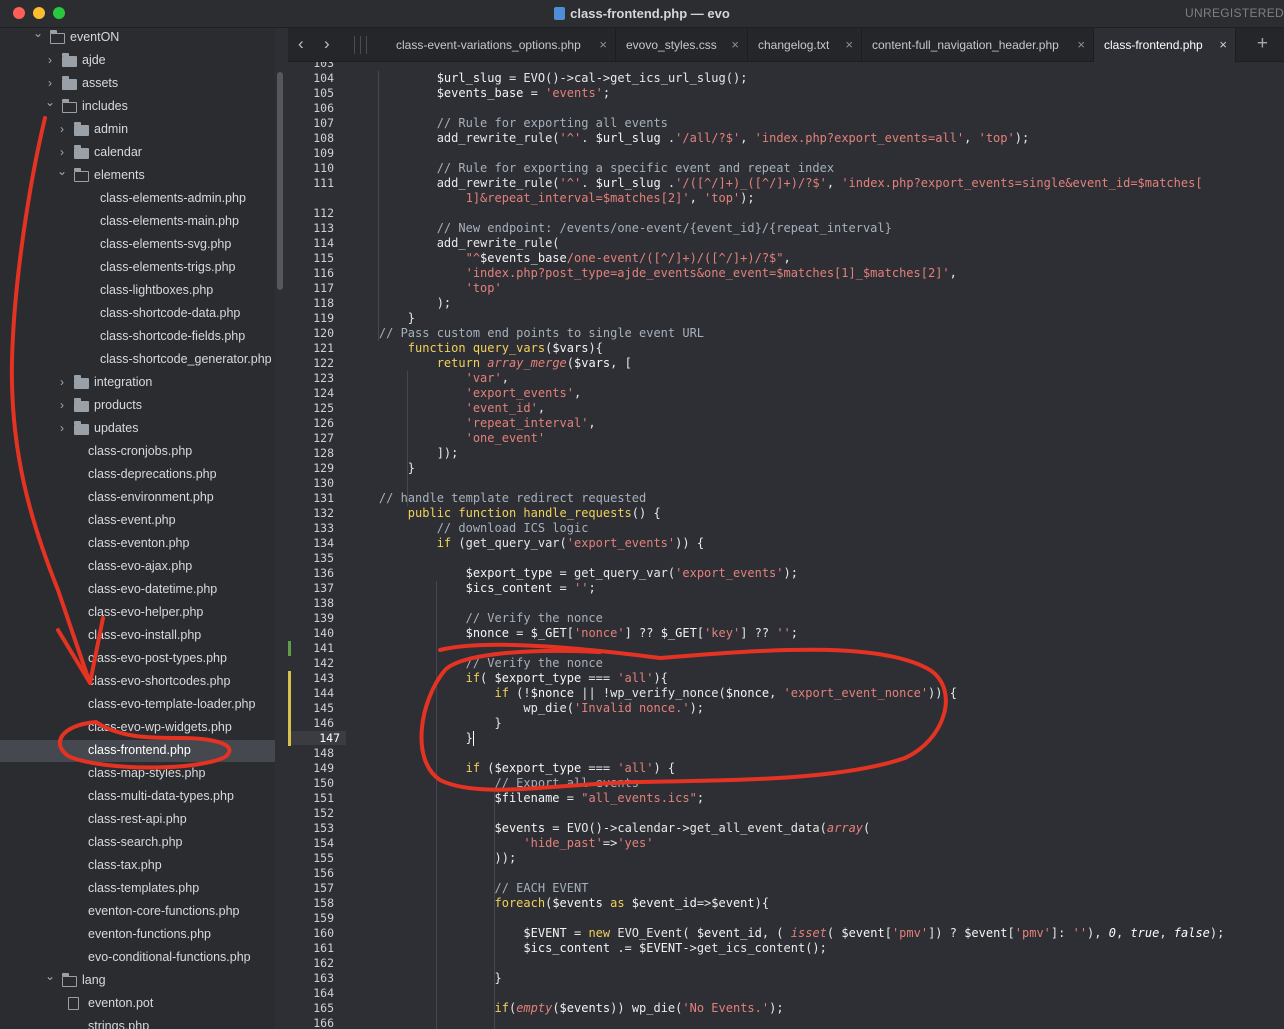  What do you see at coordinates (137, 106) in the screenshot?
I see `sidebar-item-includes: ⌄ includes` at bounding box center [137, 106].